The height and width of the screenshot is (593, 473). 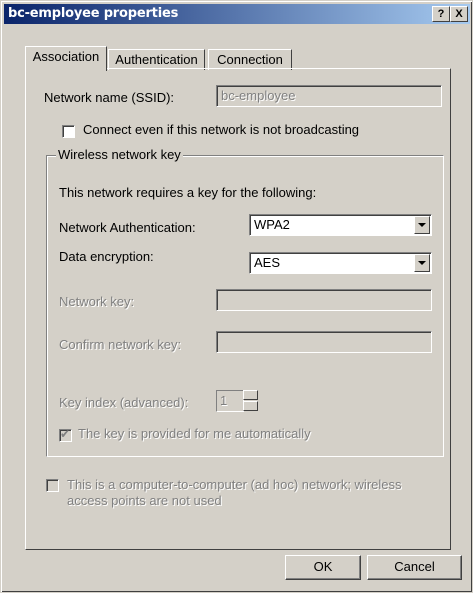 I want to click on cancel-button: Cancel, so click(x=414, y=567).